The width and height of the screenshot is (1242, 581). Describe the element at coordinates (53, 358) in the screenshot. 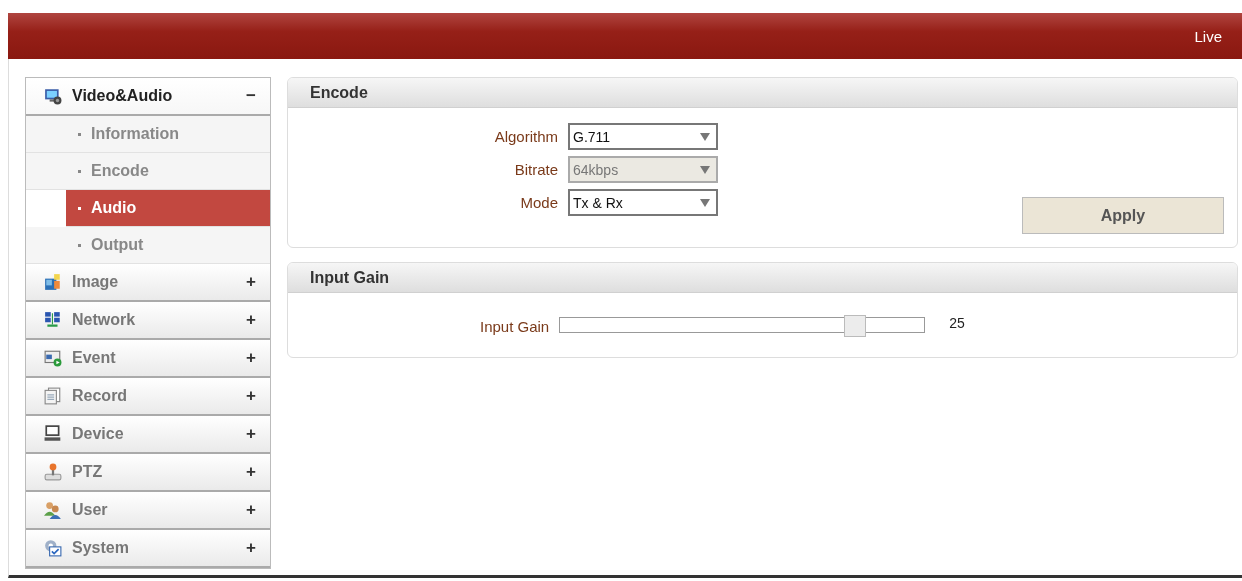

I see `window-play-icon` at that location.